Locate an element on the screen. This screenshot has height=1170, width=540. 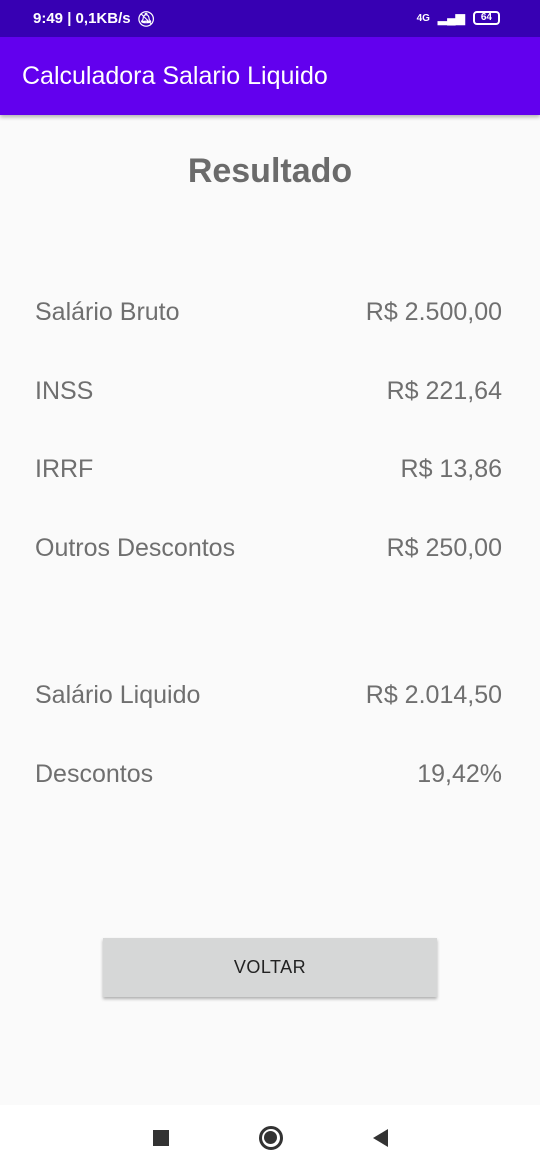
result-row-descontos: Descontos 19,42% is located at coordinates (268, 774).